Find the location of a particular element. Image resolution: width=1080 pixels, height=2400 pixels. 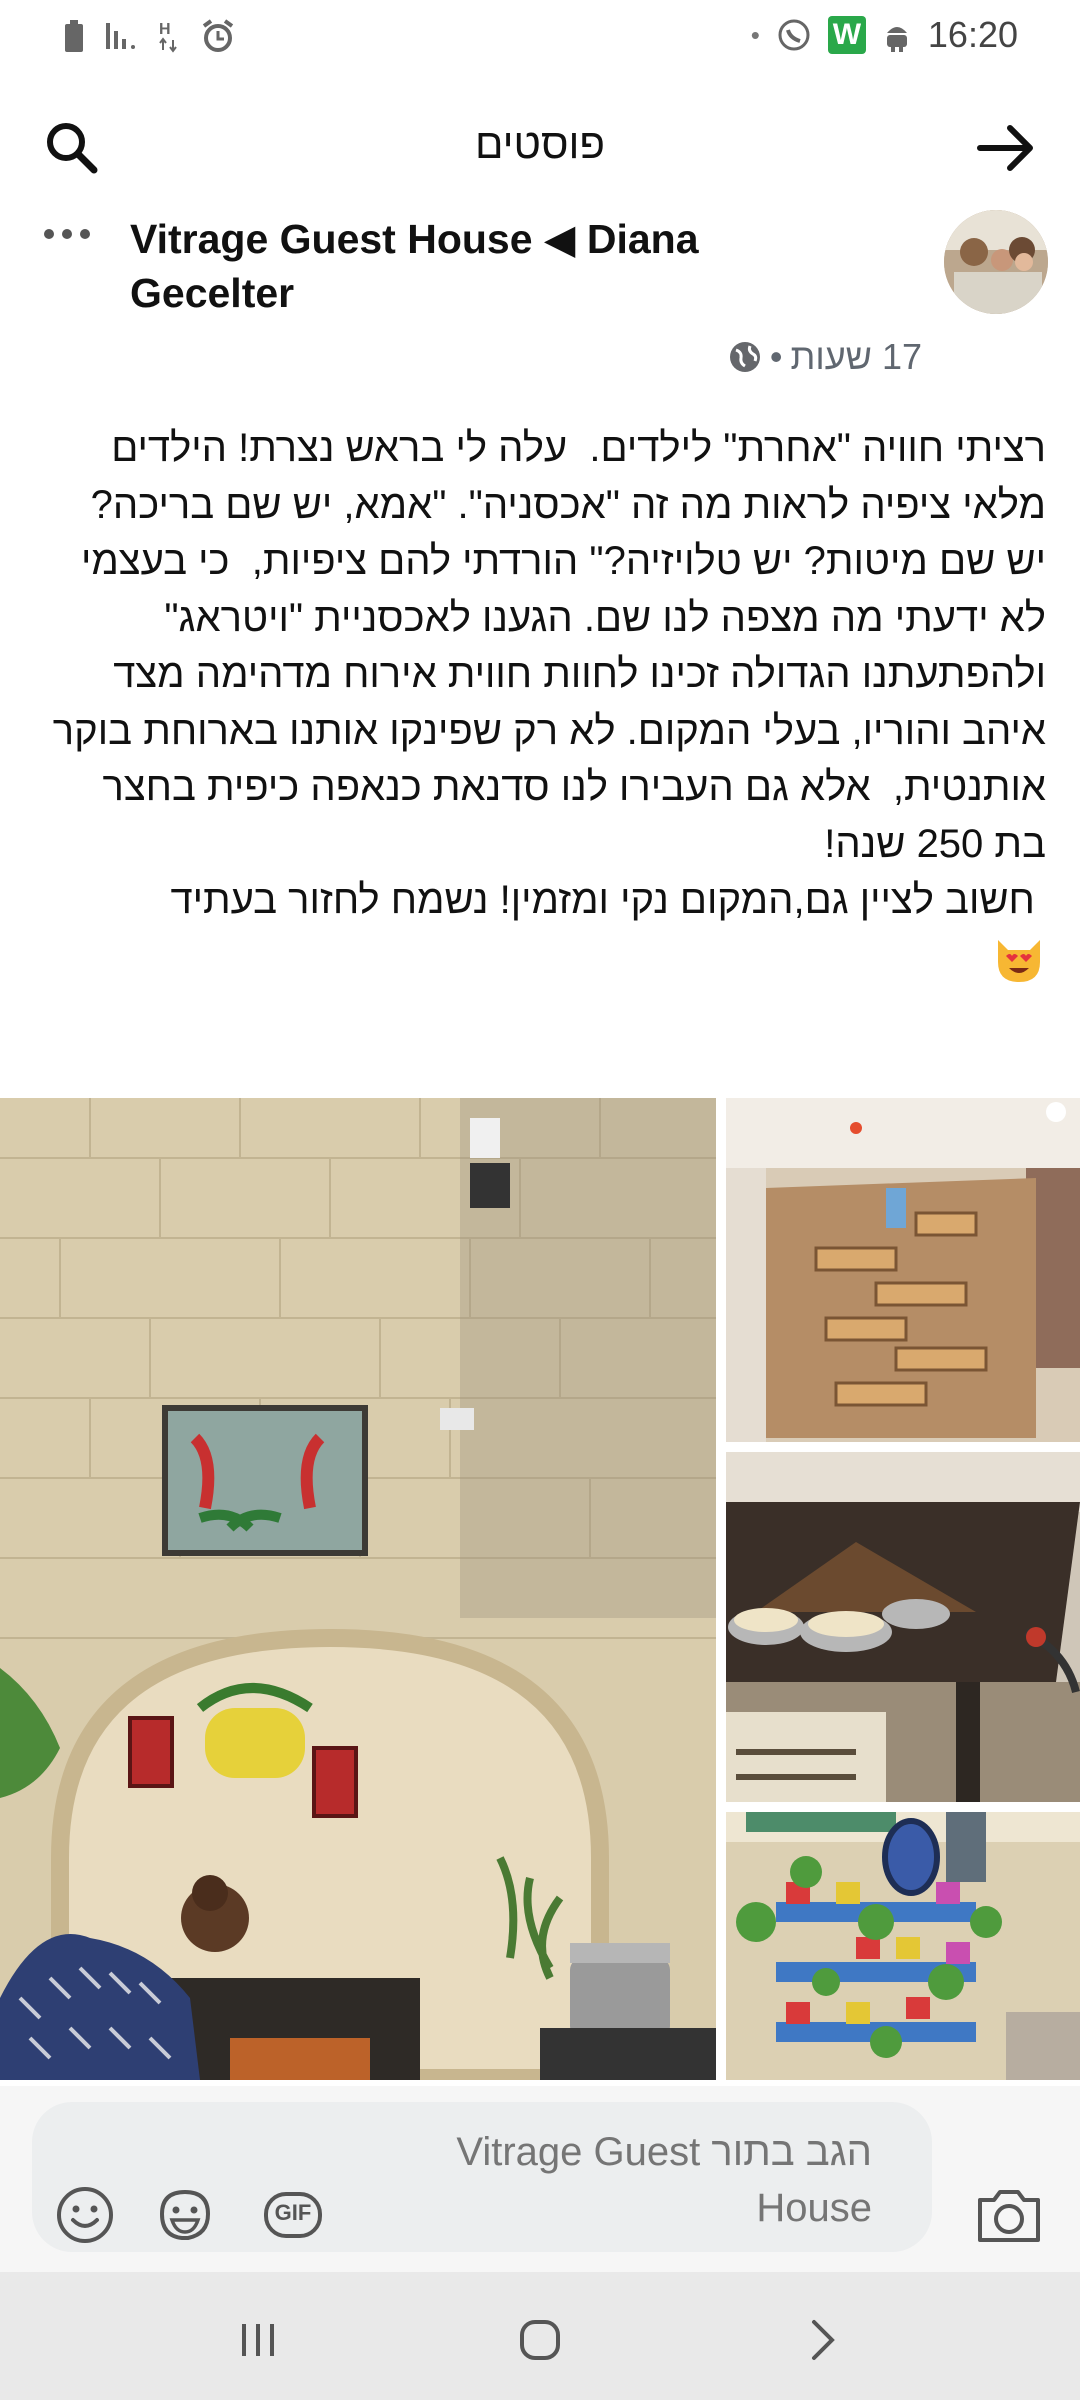

svg-text: H is located at coordinates (165, 29).